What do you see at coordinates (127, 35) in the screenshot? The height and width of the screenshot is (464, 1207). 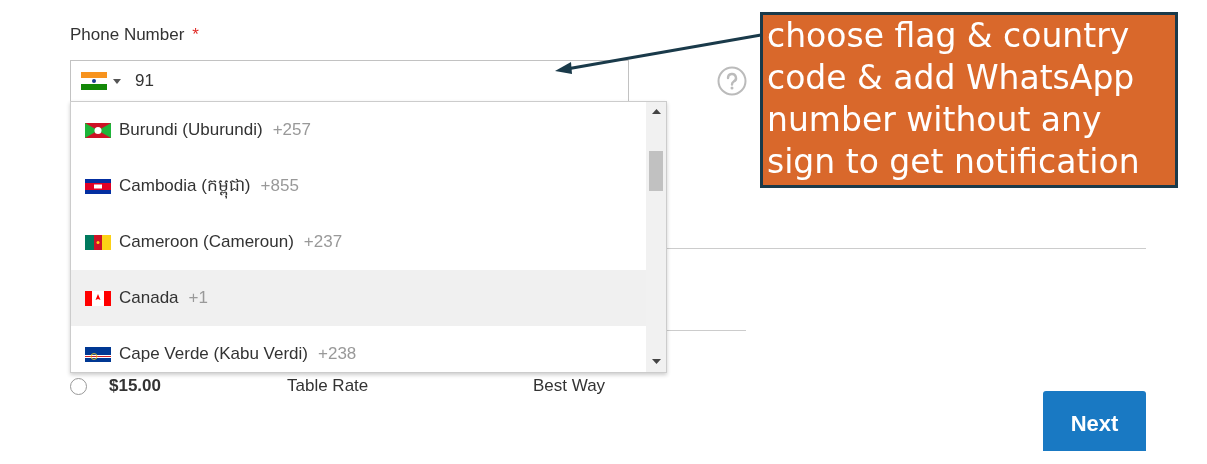 I see `field-label: Phone Number` at bounding box center [127, 35].